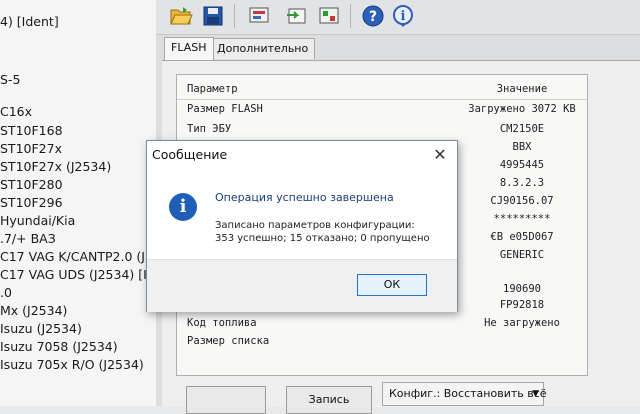 This screenshot has height=414, width=640. I want to click on row-key: Тип ЭБУ, so click(209, 129).